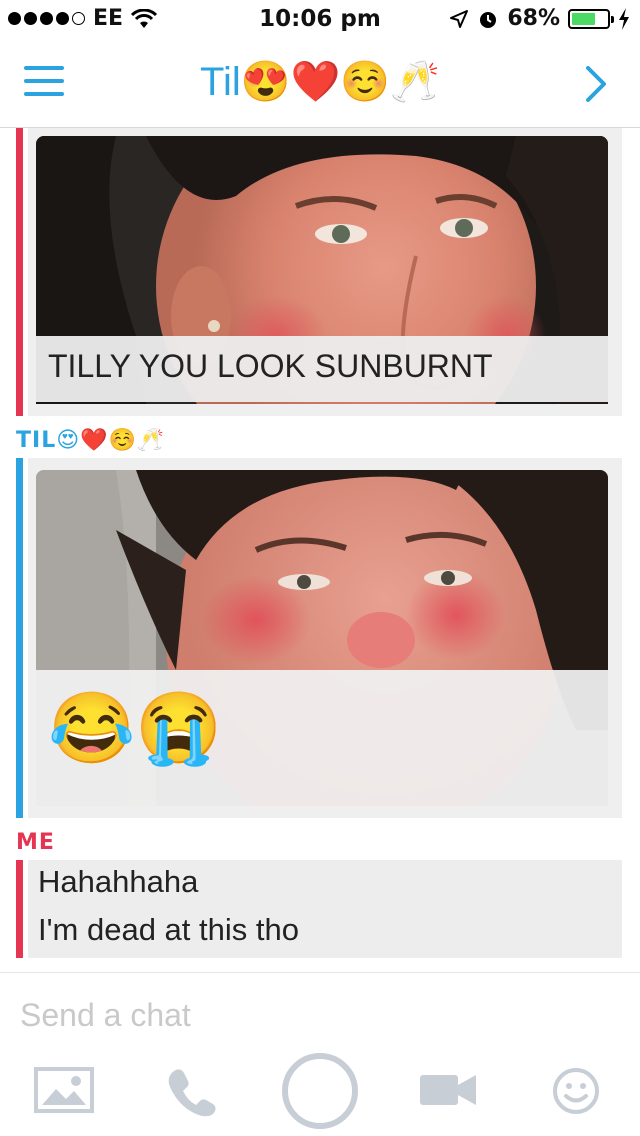 This screenshot has width=640, height=1136. I want to click on status-bar: EE 10:06 pm 68%, so click(320, 20).